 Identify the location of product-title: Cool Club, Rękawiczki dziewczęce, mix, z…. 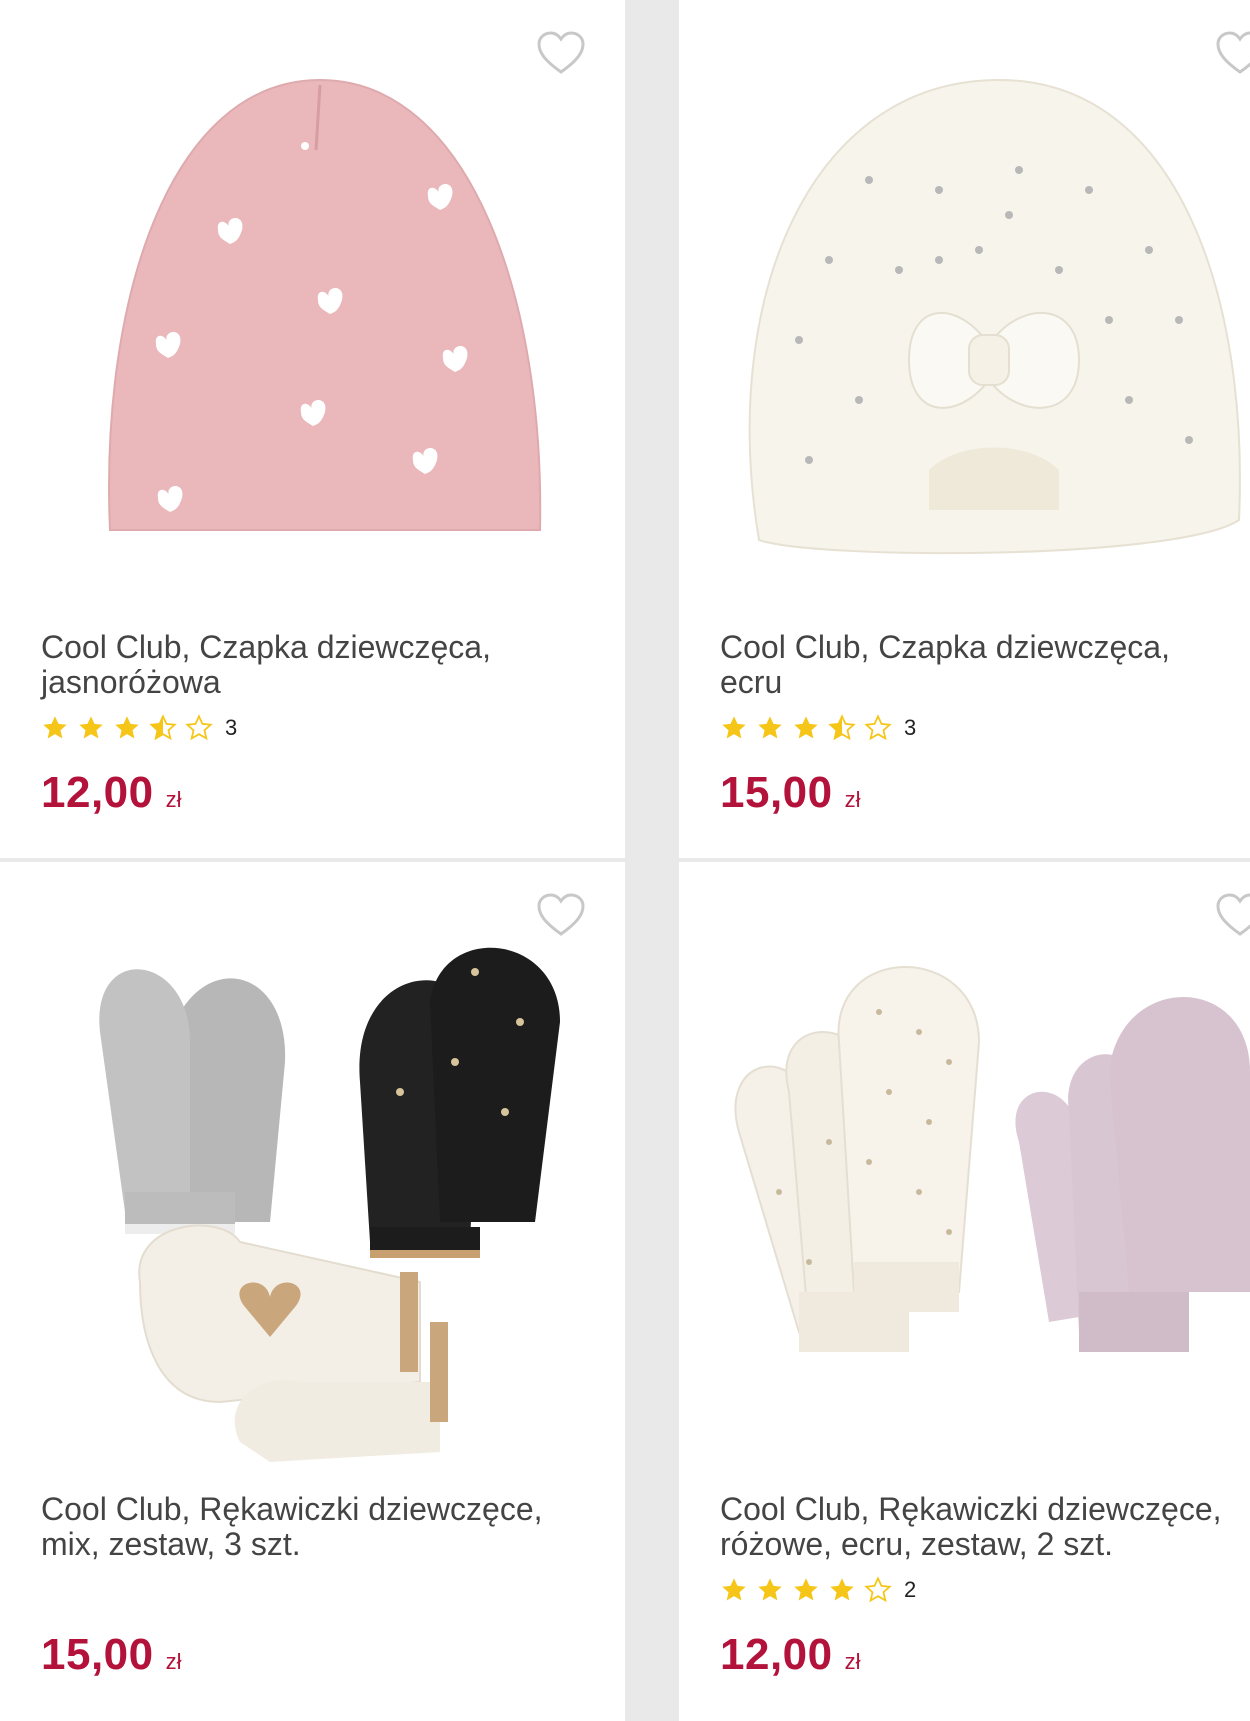
(311, 1527).